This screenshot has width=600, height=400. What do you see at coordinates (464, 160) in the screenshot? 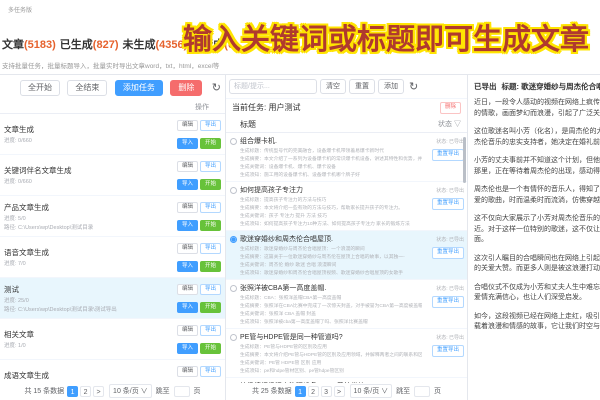
I see `scrollbar` at bounding box center [464, 160].